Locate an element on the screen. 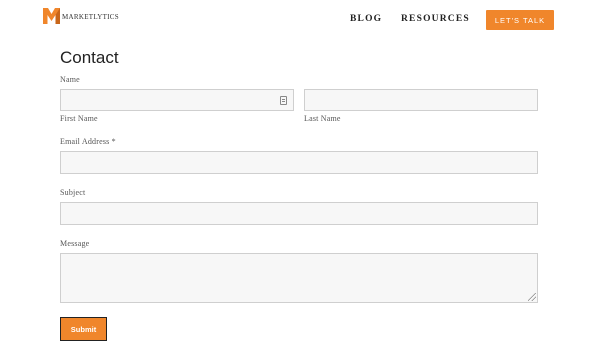 This screenshot has height=358, width=600. nav-resources: RESOURCES is located at coordinates (435, 19).